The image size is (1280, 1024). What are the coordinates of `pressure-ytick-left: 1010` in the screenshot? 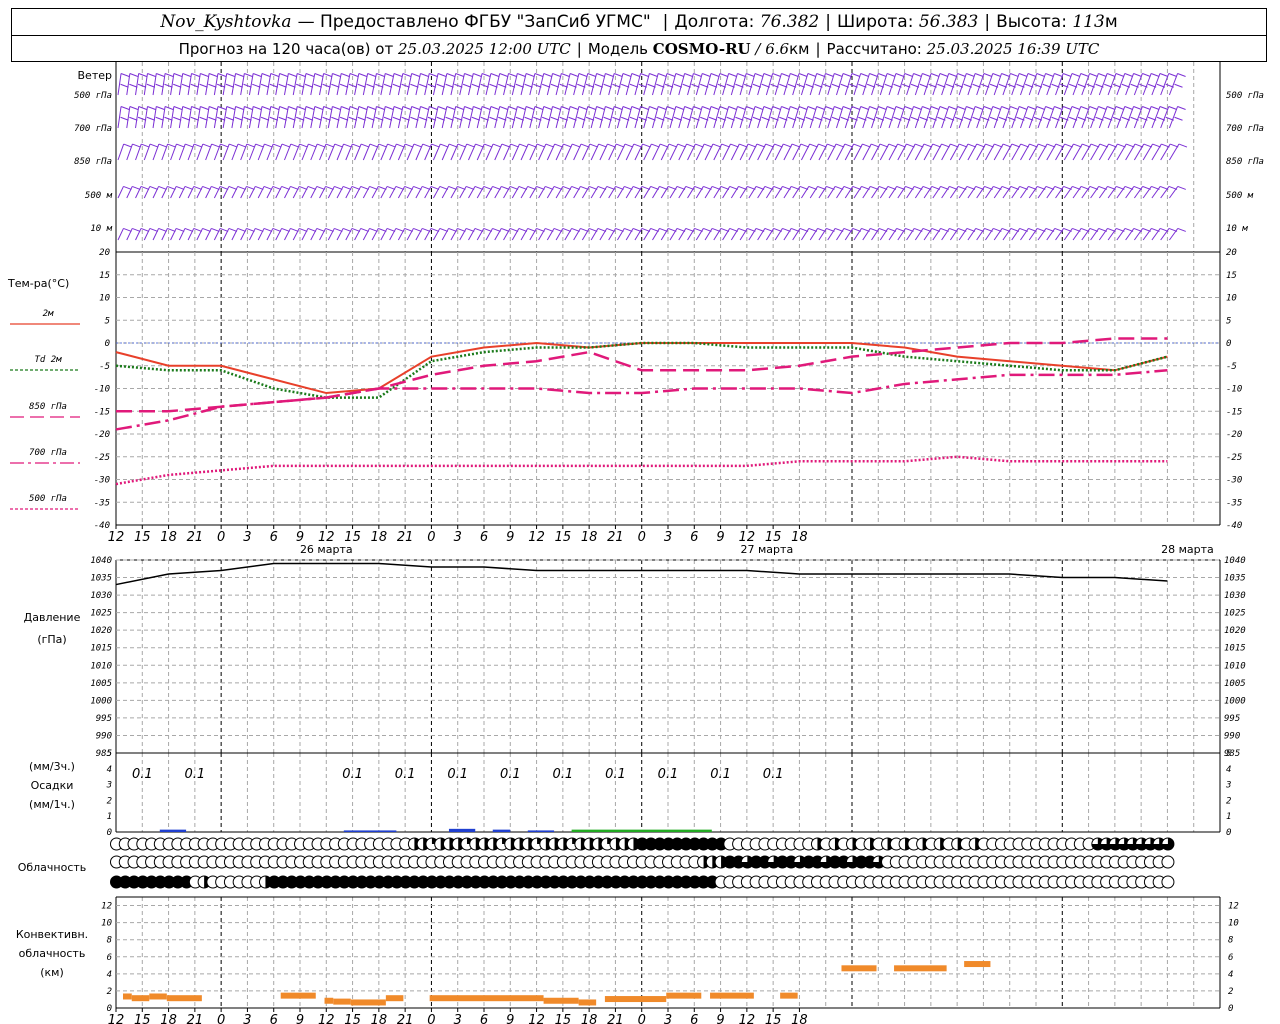 It's located at (101, 666).